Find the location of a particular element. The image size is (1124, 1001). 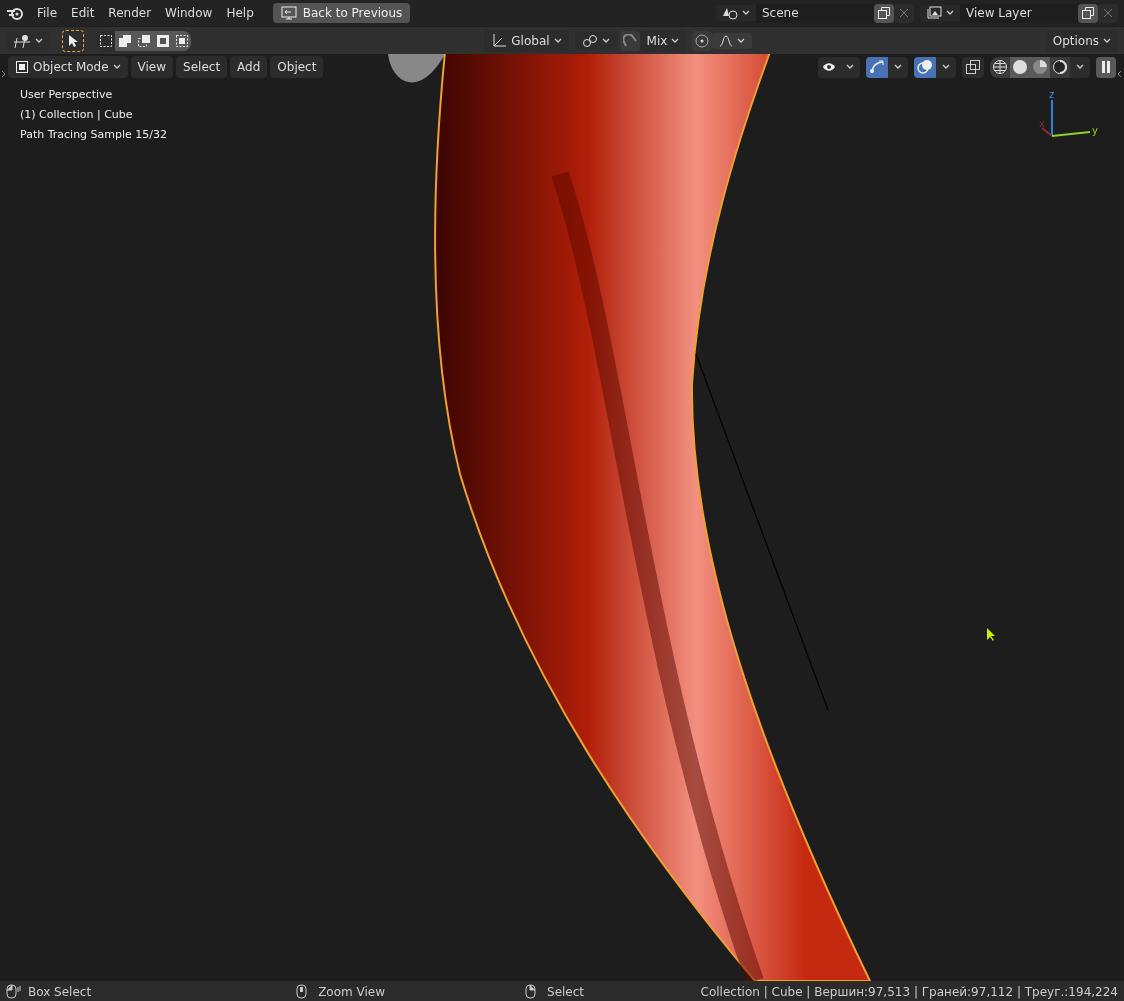

magnet-icon is located at coordinates (629, 40).